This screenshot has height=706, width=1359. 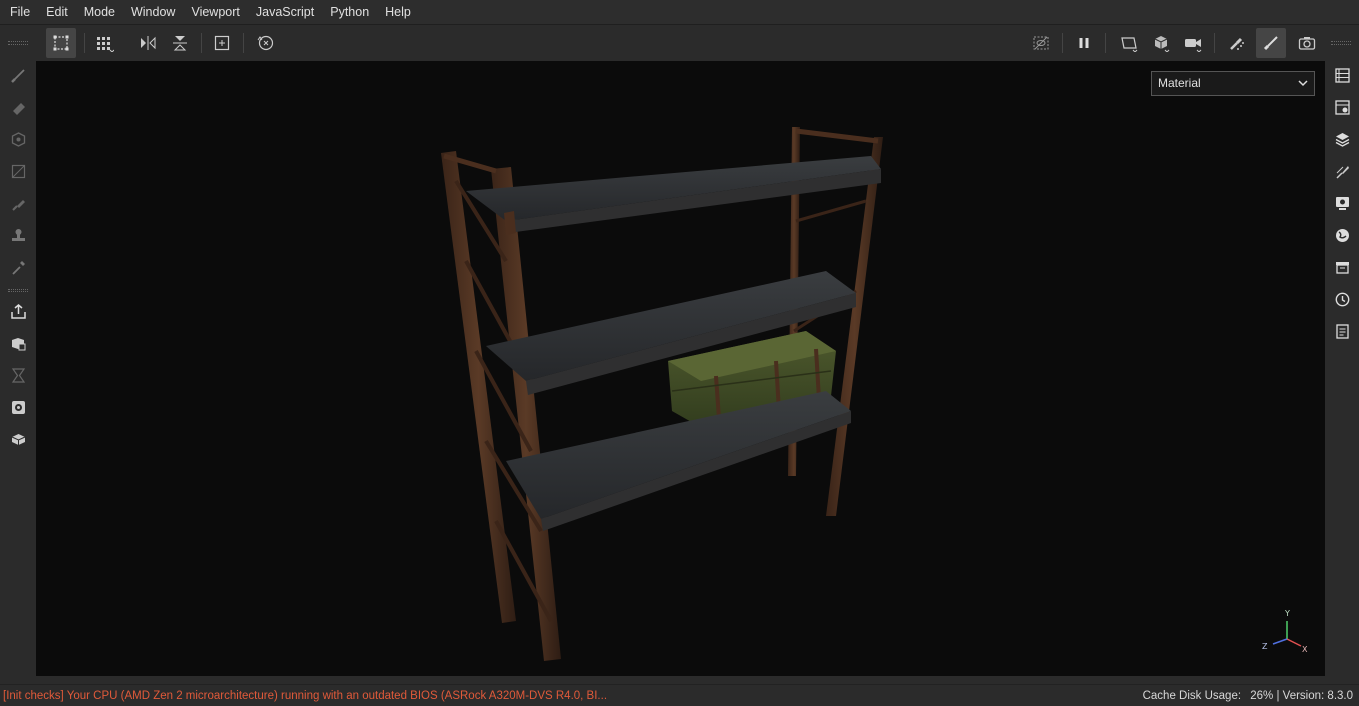 I want to click on reset-rotation-button, so click(x=266, y=43).